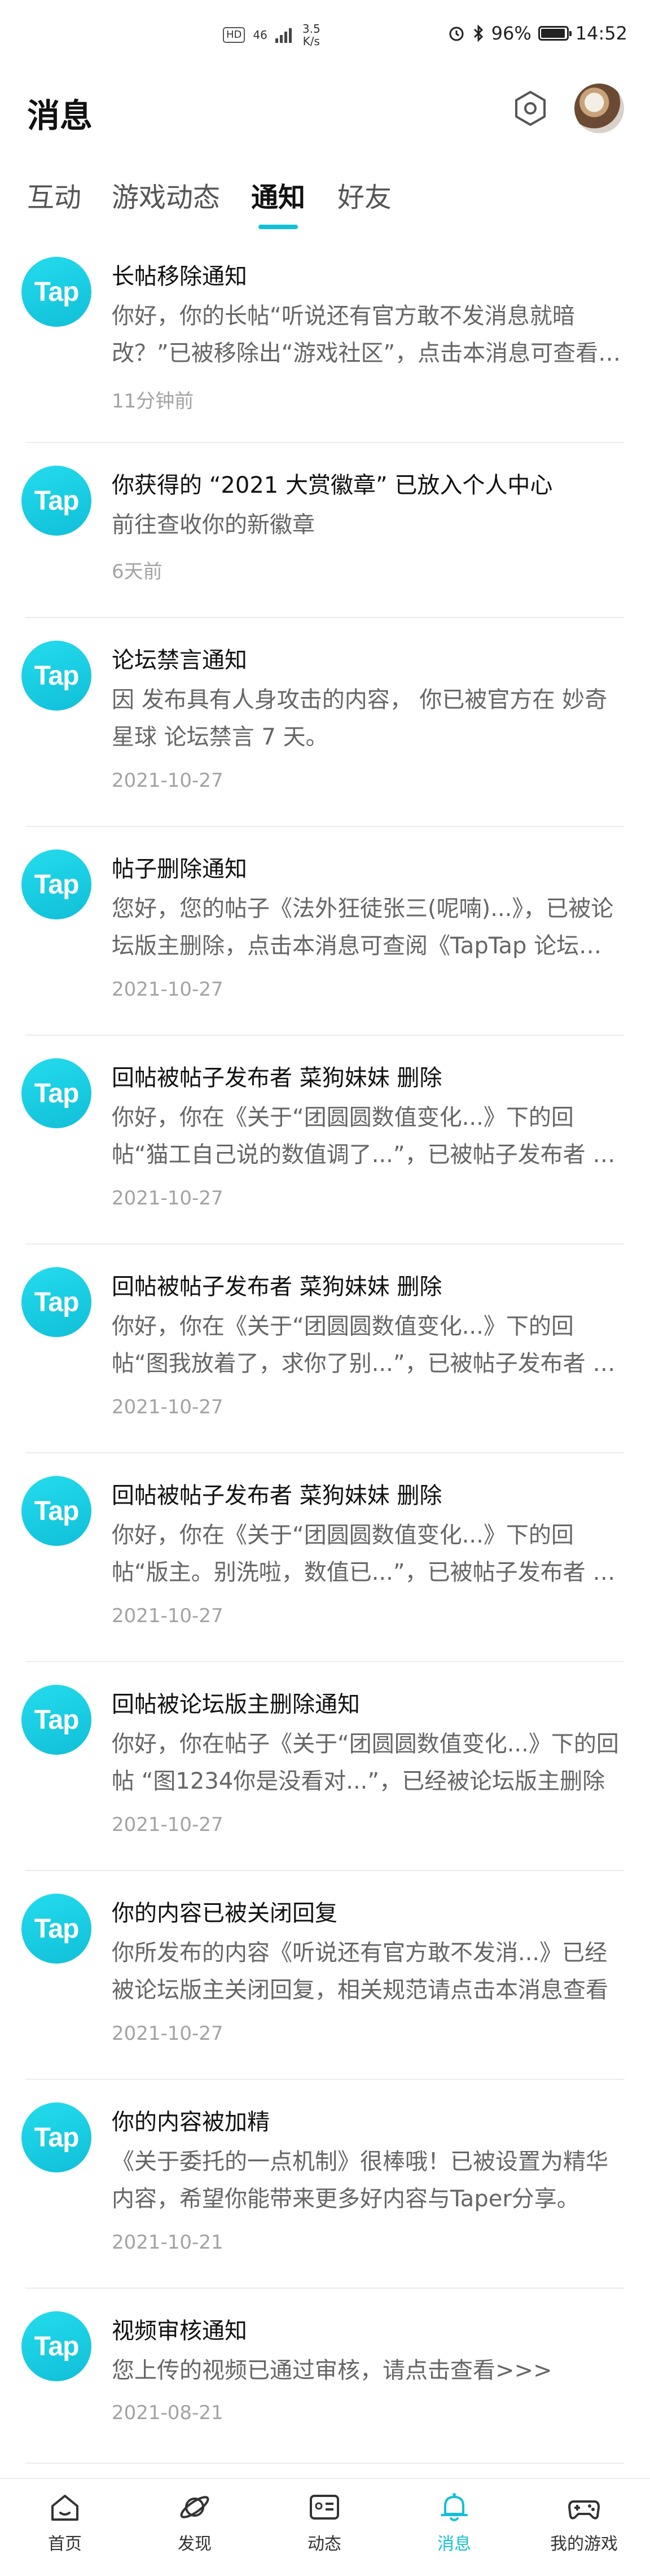  I want to click on battery-icon, so click(555, 33).